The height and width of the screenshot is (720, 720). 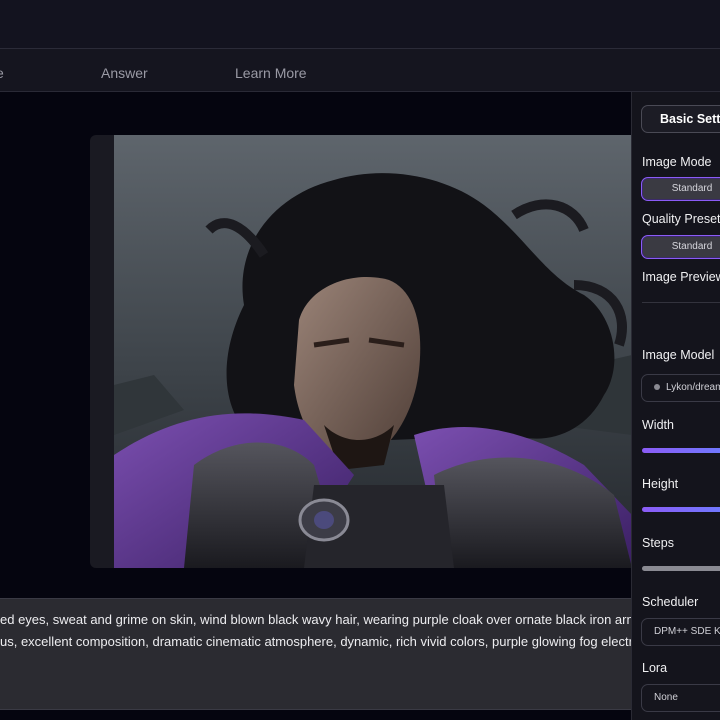 I want to click on dot-icon, so click(x=657, y=387).